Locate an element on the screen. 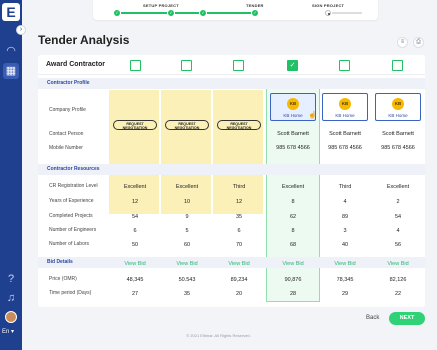  award-contractor-label: Award Contractor is located at coordinates (75, 64).